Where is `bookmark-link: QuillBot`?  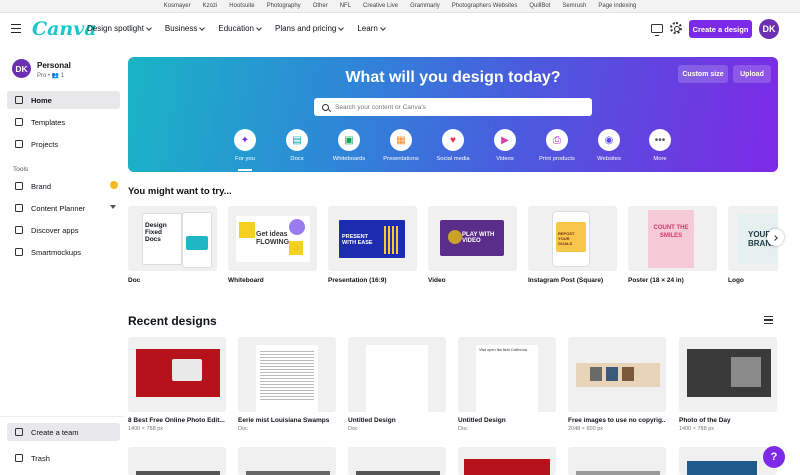
bookmark-link: QuillBot is located at coordinates (539, 6).